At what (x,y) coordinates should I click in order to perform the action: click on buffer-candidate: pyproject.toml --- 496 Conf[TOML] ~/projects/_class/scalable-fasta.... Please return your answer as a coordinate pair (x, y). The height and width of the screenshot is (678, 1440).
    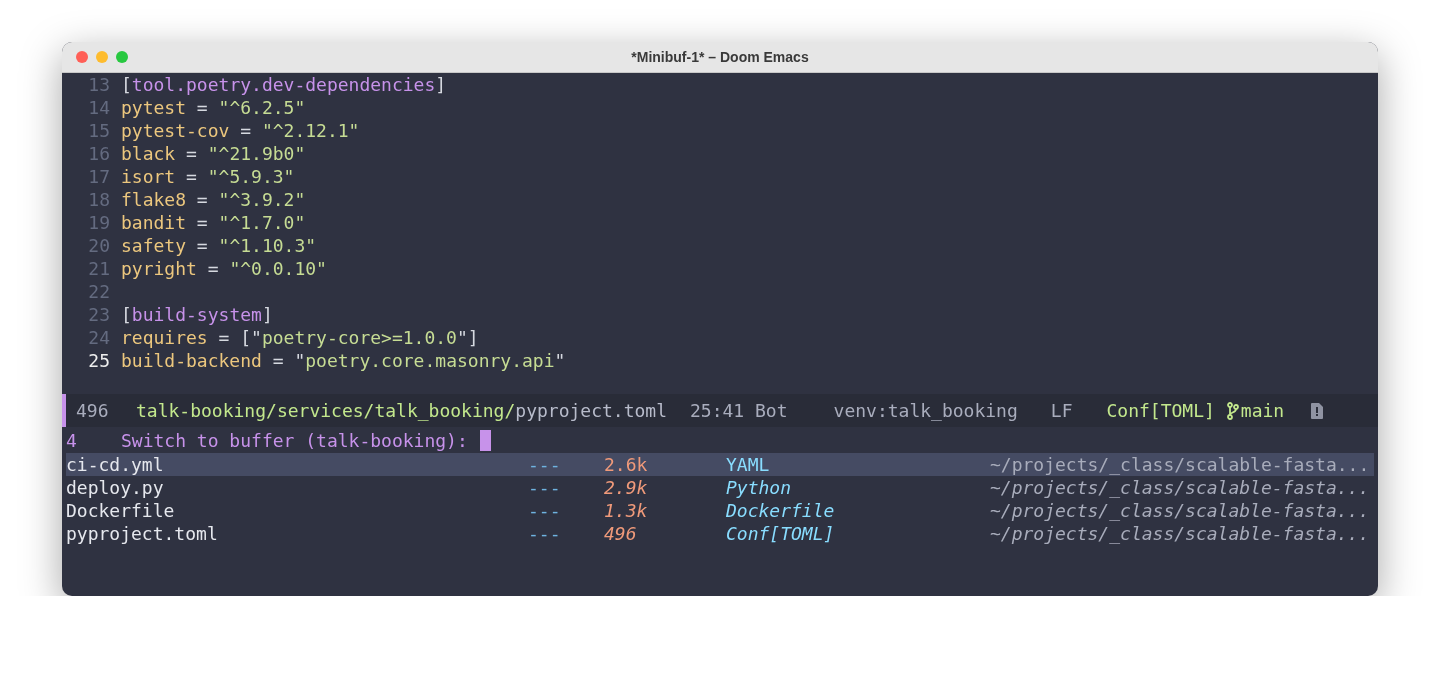
    Looking at the image, I should click on (720, 533).